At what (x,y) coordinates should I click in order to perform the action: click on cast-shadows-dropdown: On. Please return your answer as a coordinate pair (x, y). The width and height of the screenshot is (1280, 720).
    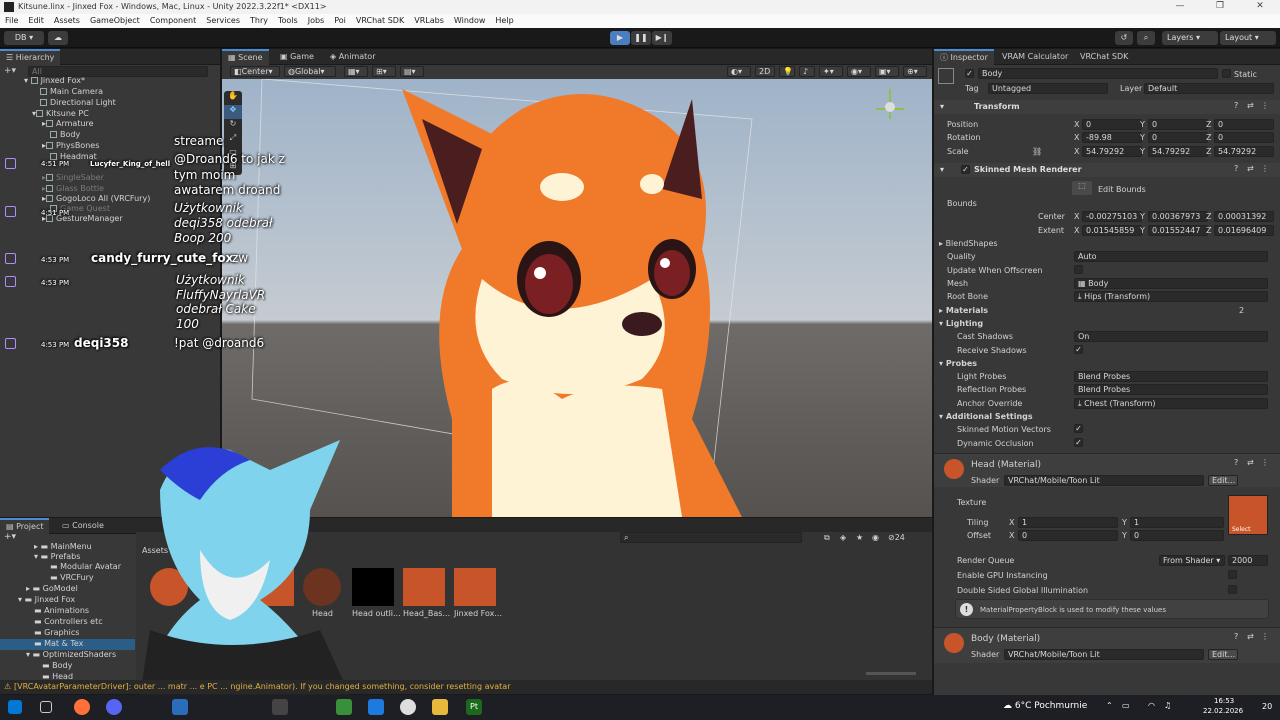
    Looking at the image, I should click on (1171, 336).